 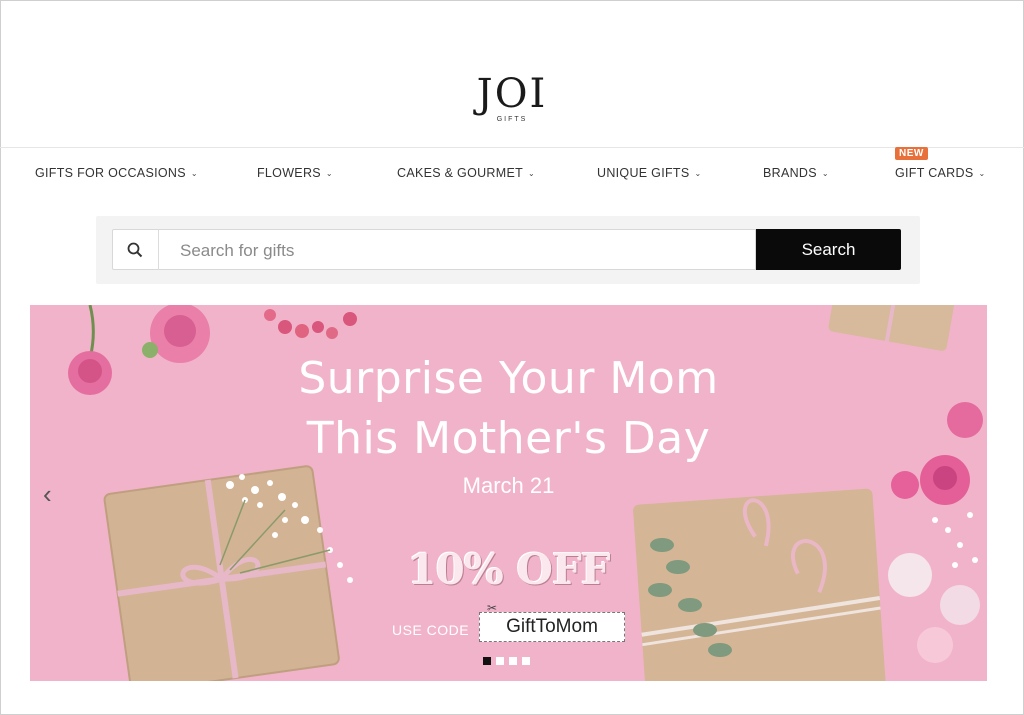 I want to click on banner-headline-line-2: This Mother's Day, so click(x=508, y=438).